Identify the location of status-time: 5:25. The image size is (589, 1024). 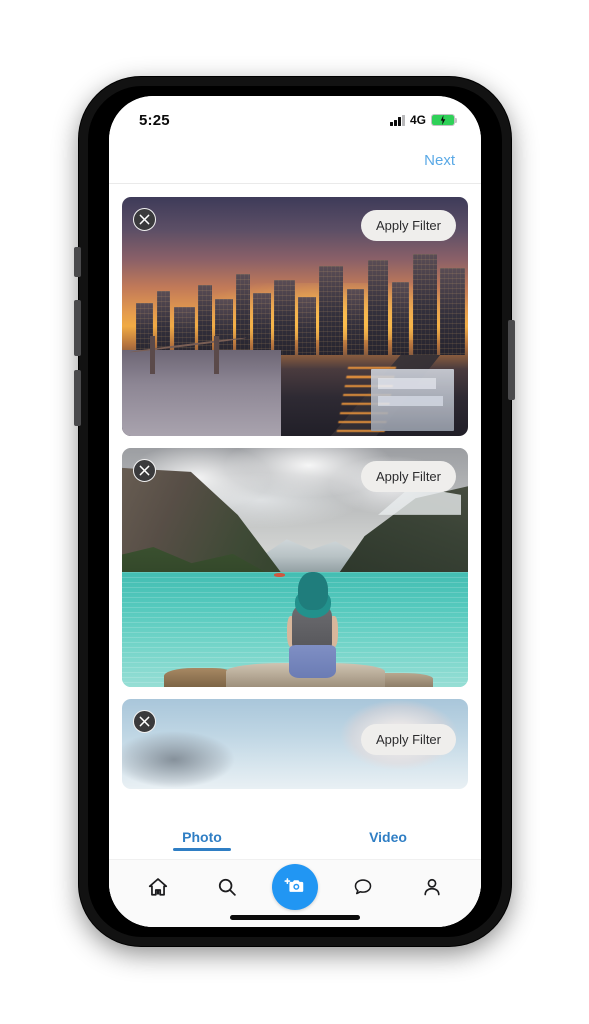
(154, 120).